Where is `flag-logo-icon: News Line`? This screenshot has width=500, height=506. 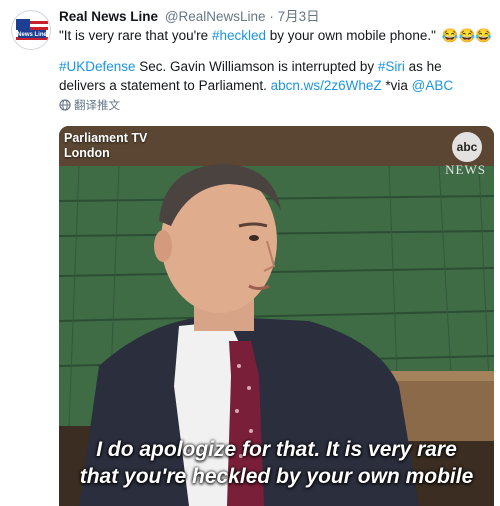
flag-logo-icon: News Line is located at coordinates (31, 30).